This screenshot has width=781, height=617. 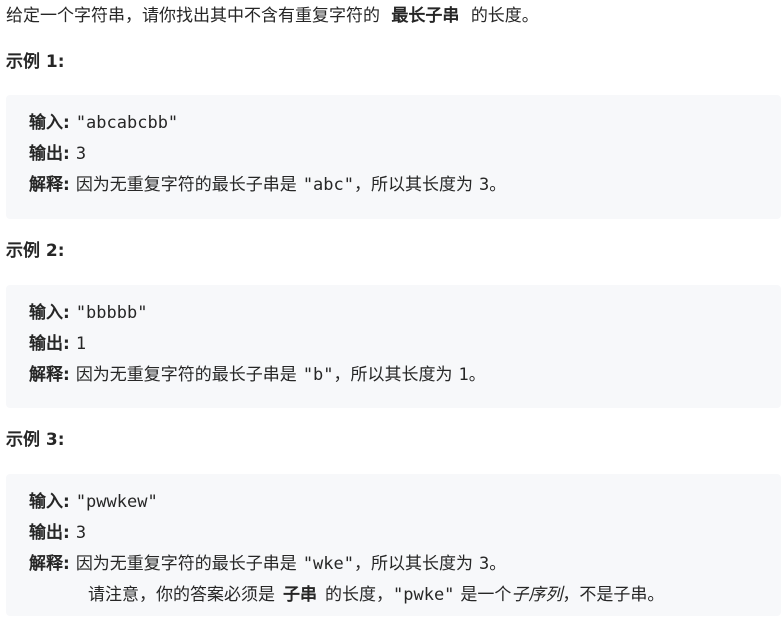 I want to click on example-1-output-row: 输出: 3, so click(x=57, y=154).